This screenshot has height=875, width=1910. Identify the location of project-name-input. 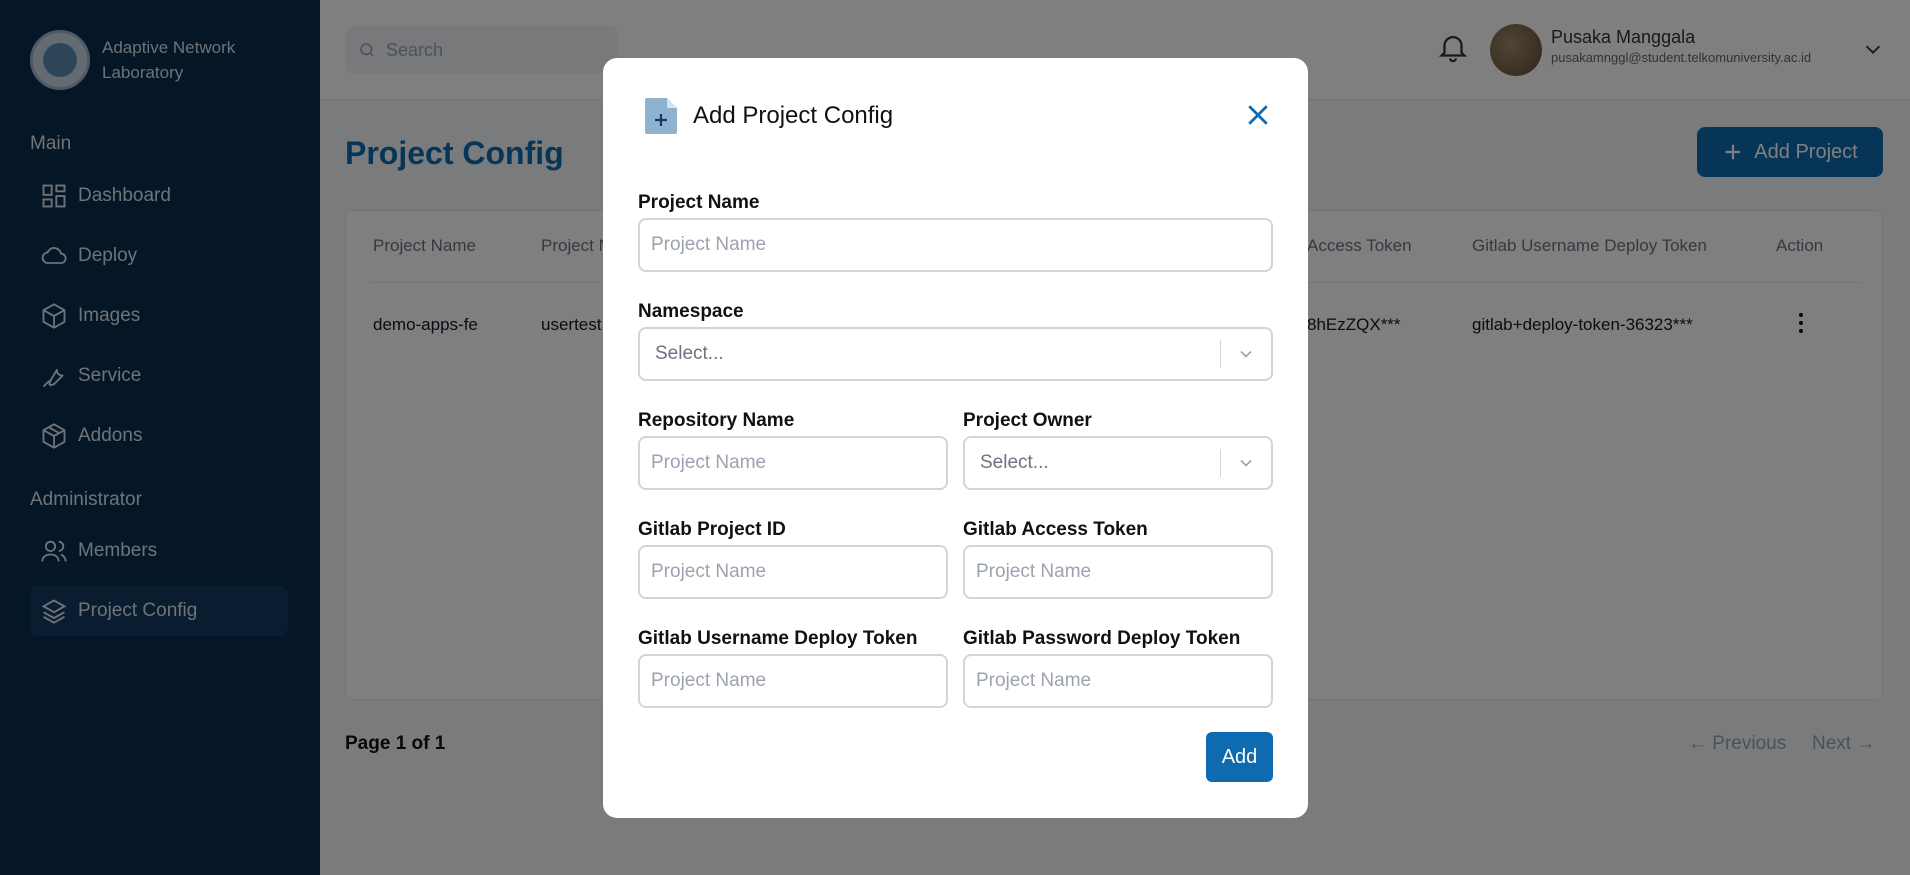
(955, 245).